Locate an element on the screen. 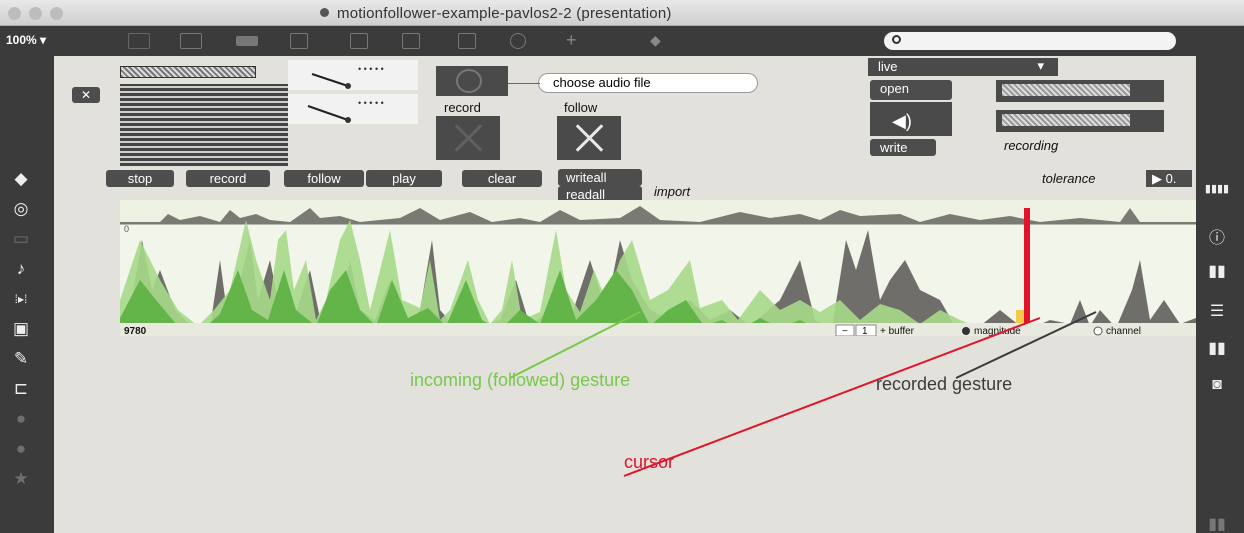 The height and width of the screenshot is (533, 1244). panel-icon: ▭ is located at coordinates (21, 239).